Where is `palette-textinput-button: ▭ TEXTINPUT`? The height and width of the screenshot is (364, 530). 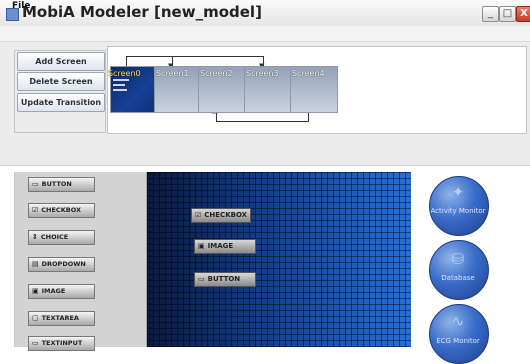 palette-textinput-button: ▭ TEXTINPUT is located at coordinates (61, 343).